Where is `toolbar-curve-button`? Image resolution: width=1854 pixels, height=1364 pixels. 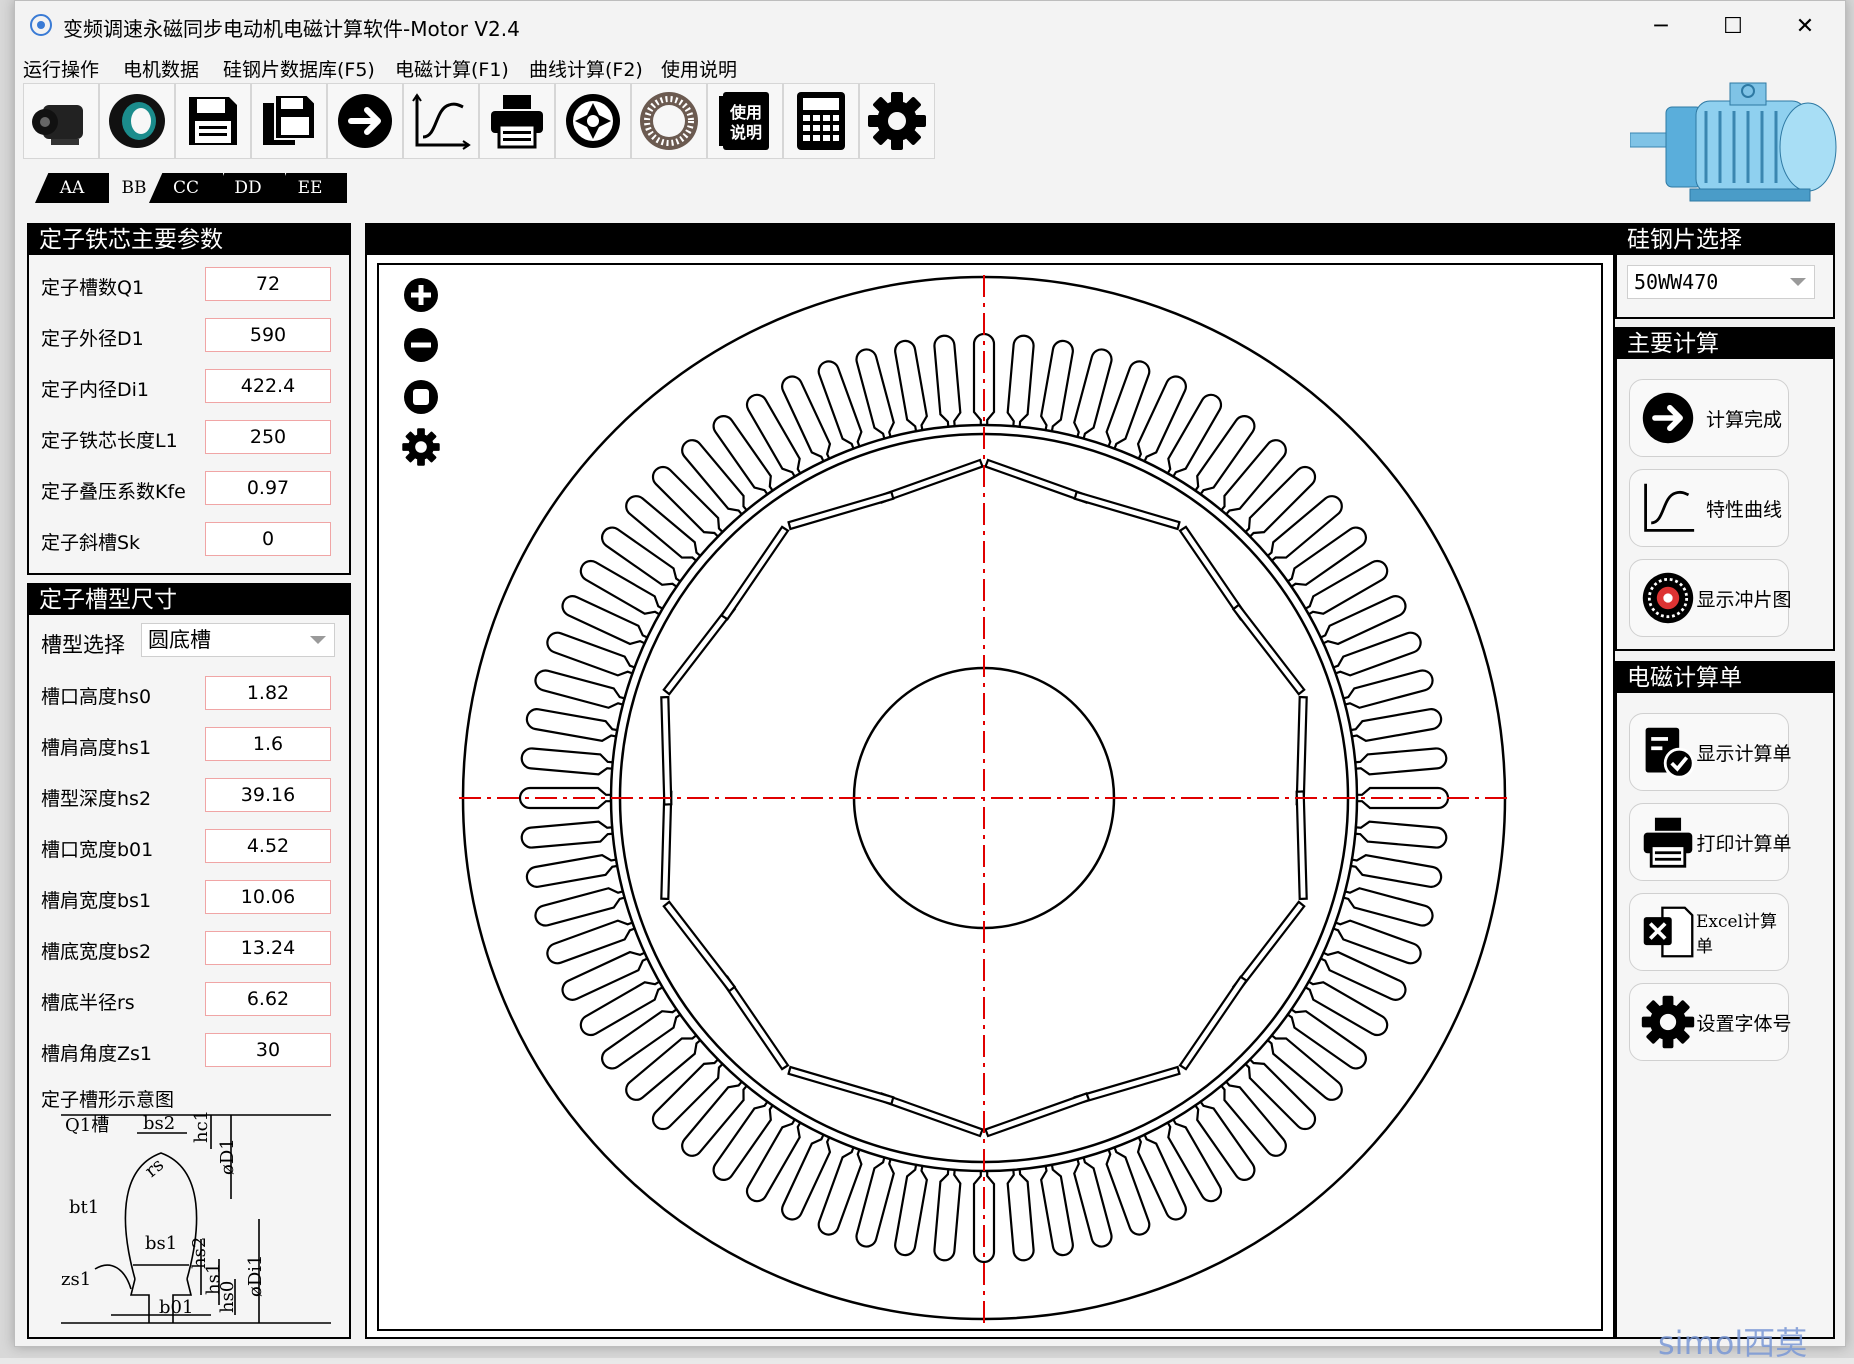 toolbar-curve-button is located at coordinates (441, 121).